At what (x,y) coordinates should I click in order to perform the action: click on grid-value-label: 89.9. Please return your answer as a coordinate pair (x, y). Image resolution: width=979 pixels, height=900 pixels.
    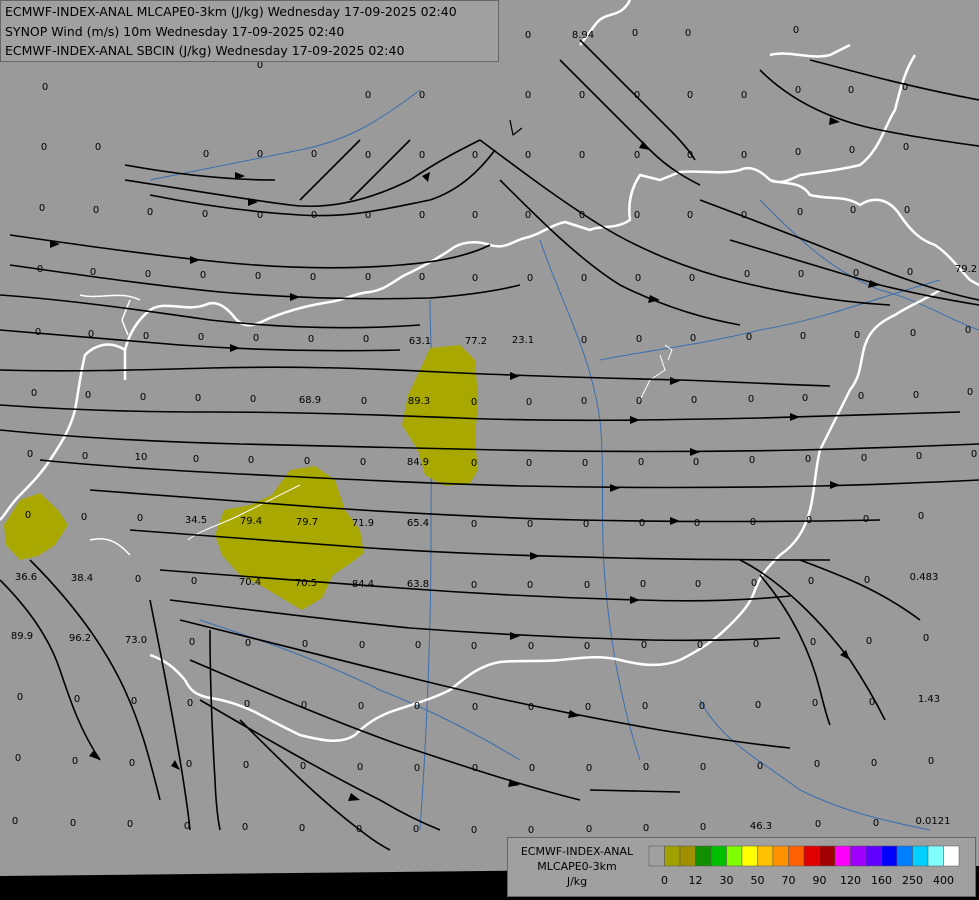
    Looking at the image, I should click on (22, 636).